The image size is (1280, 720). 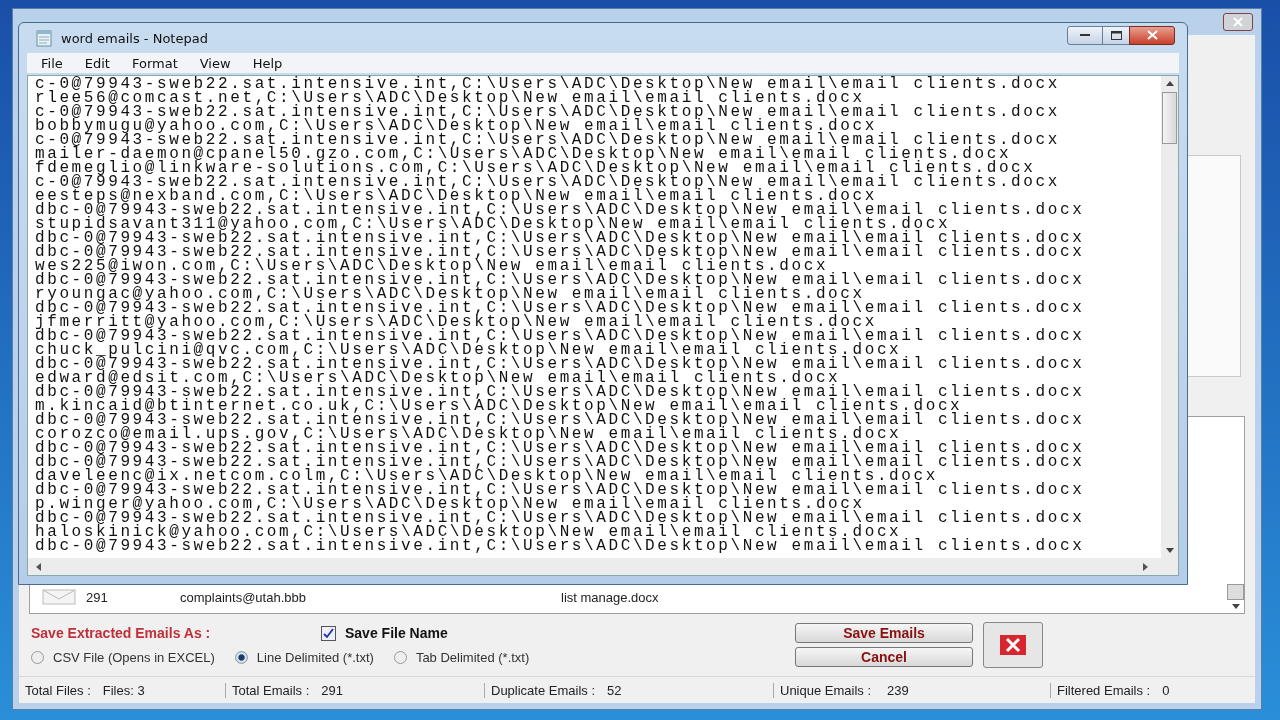 I want to click on status-value: 0, so click(x=1166, y=690).